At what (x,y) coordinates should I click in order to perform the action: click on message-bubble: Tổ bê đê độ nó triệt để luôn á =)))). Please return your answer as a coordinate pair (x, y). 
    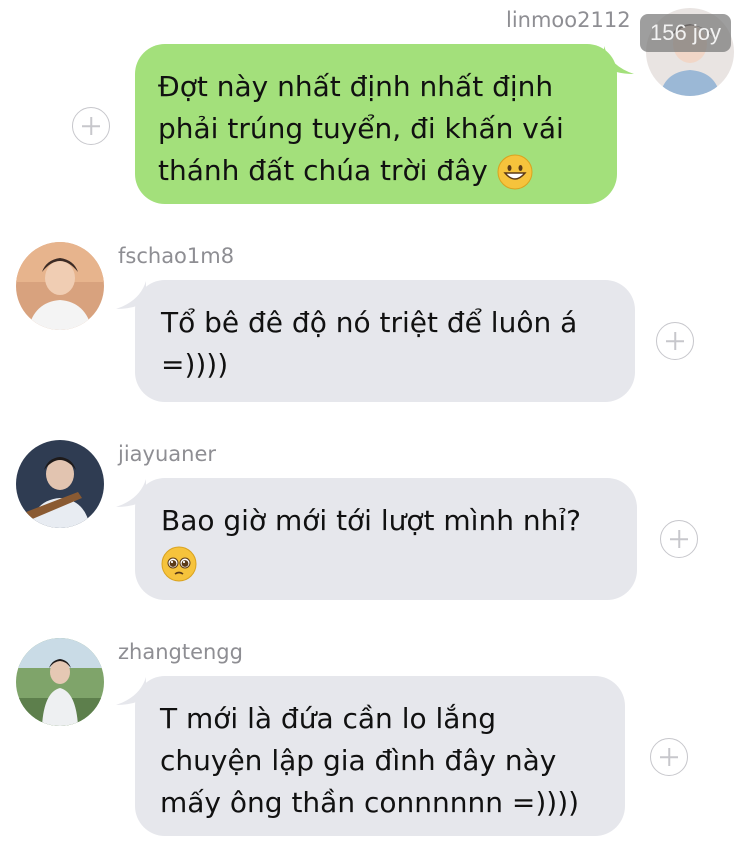
    Looking at the image, I should click on (385, 341).